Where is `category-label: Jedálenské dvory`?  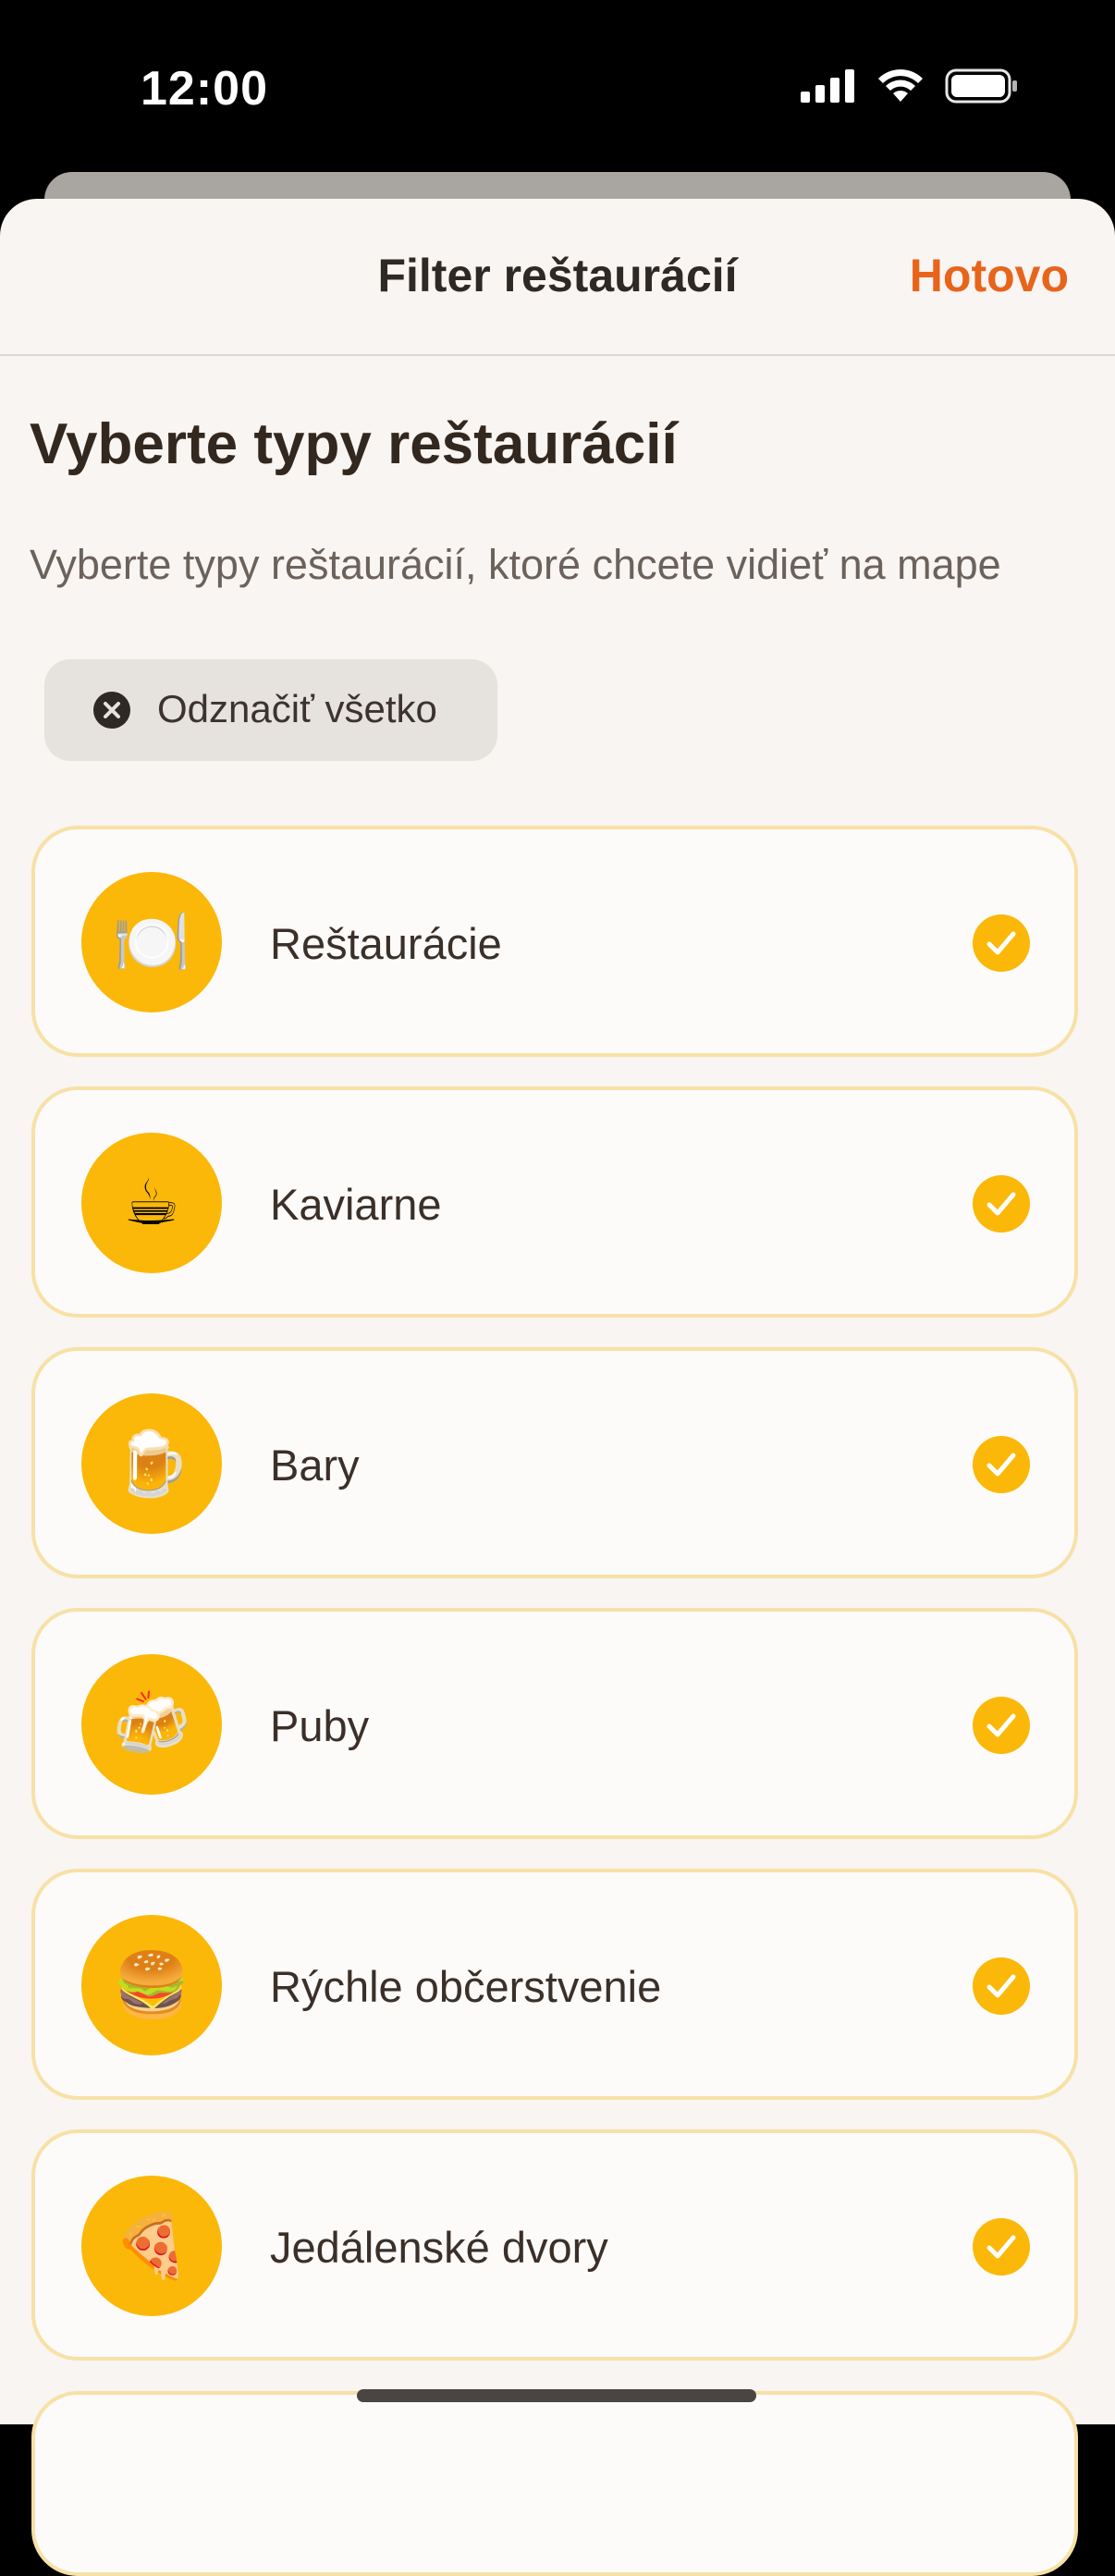 category-label: Jedálenské dvory is located at coordinates (439, 2247).